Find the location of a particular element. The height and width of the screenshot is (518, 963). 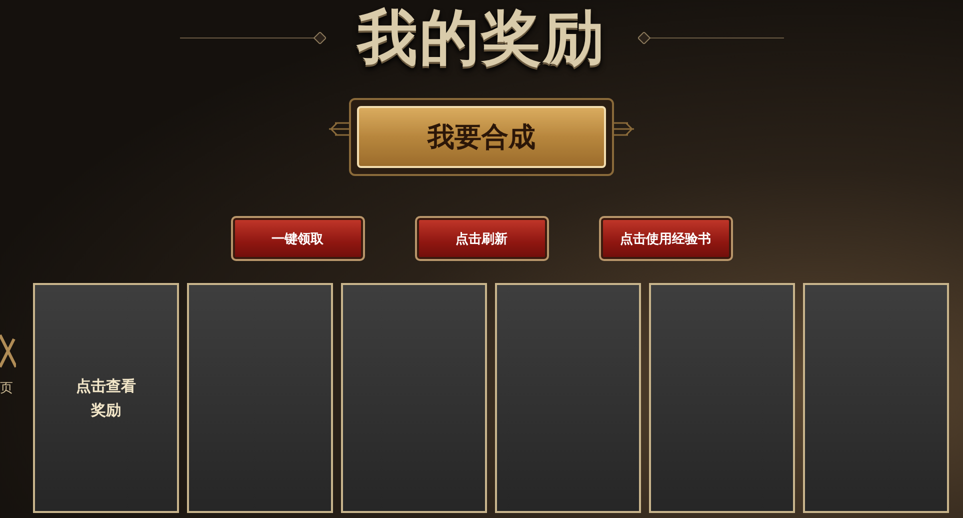

side-tab-label: 页 is located at coordinates (6, 388).